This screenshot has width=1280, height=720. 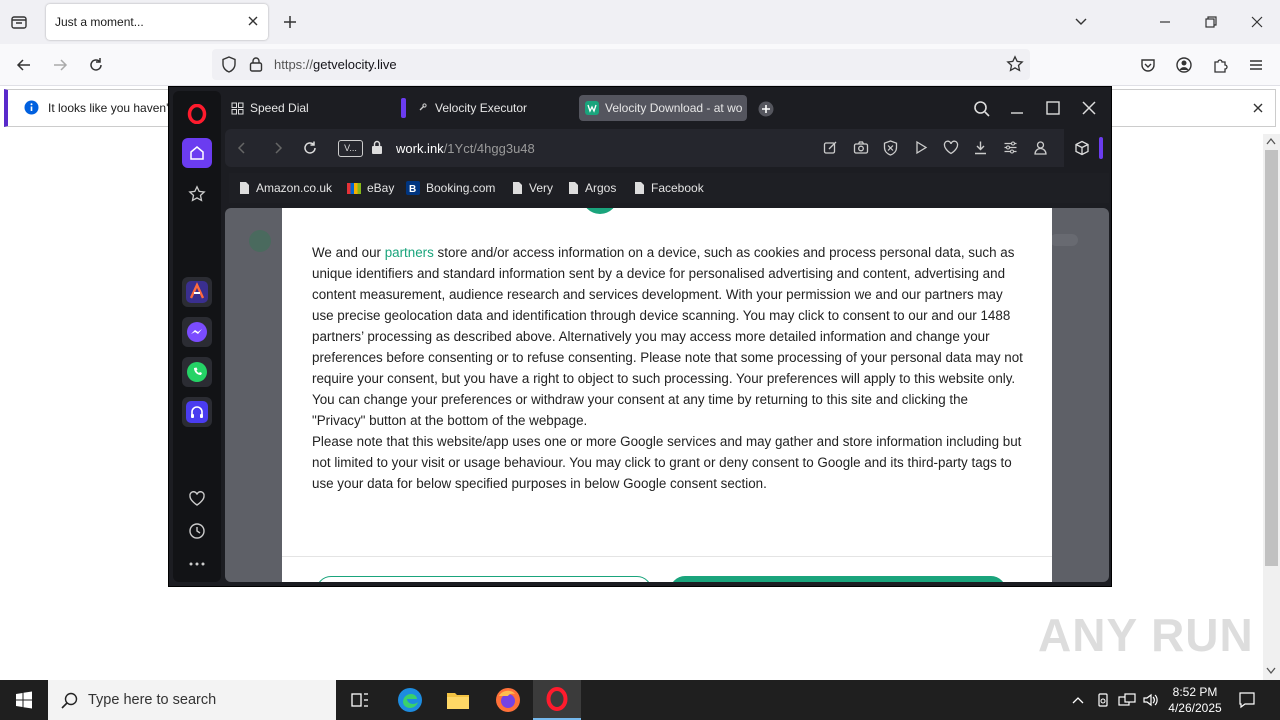 What do you see at coordinates (621, 64) in the screenshot?
I see `url-bar: https://getvelocity.live` at bounding box center [621, 64].